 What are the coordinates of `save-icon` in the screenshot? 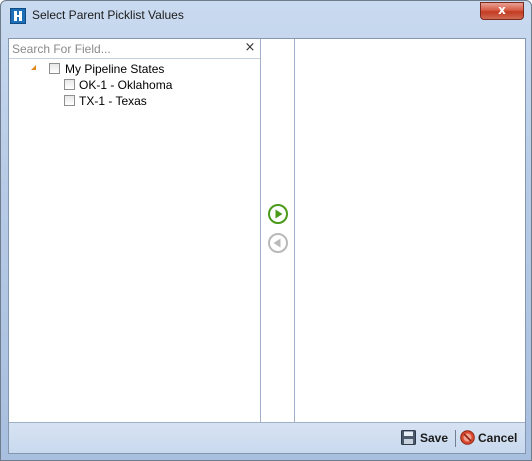 It's located at (408, 437).